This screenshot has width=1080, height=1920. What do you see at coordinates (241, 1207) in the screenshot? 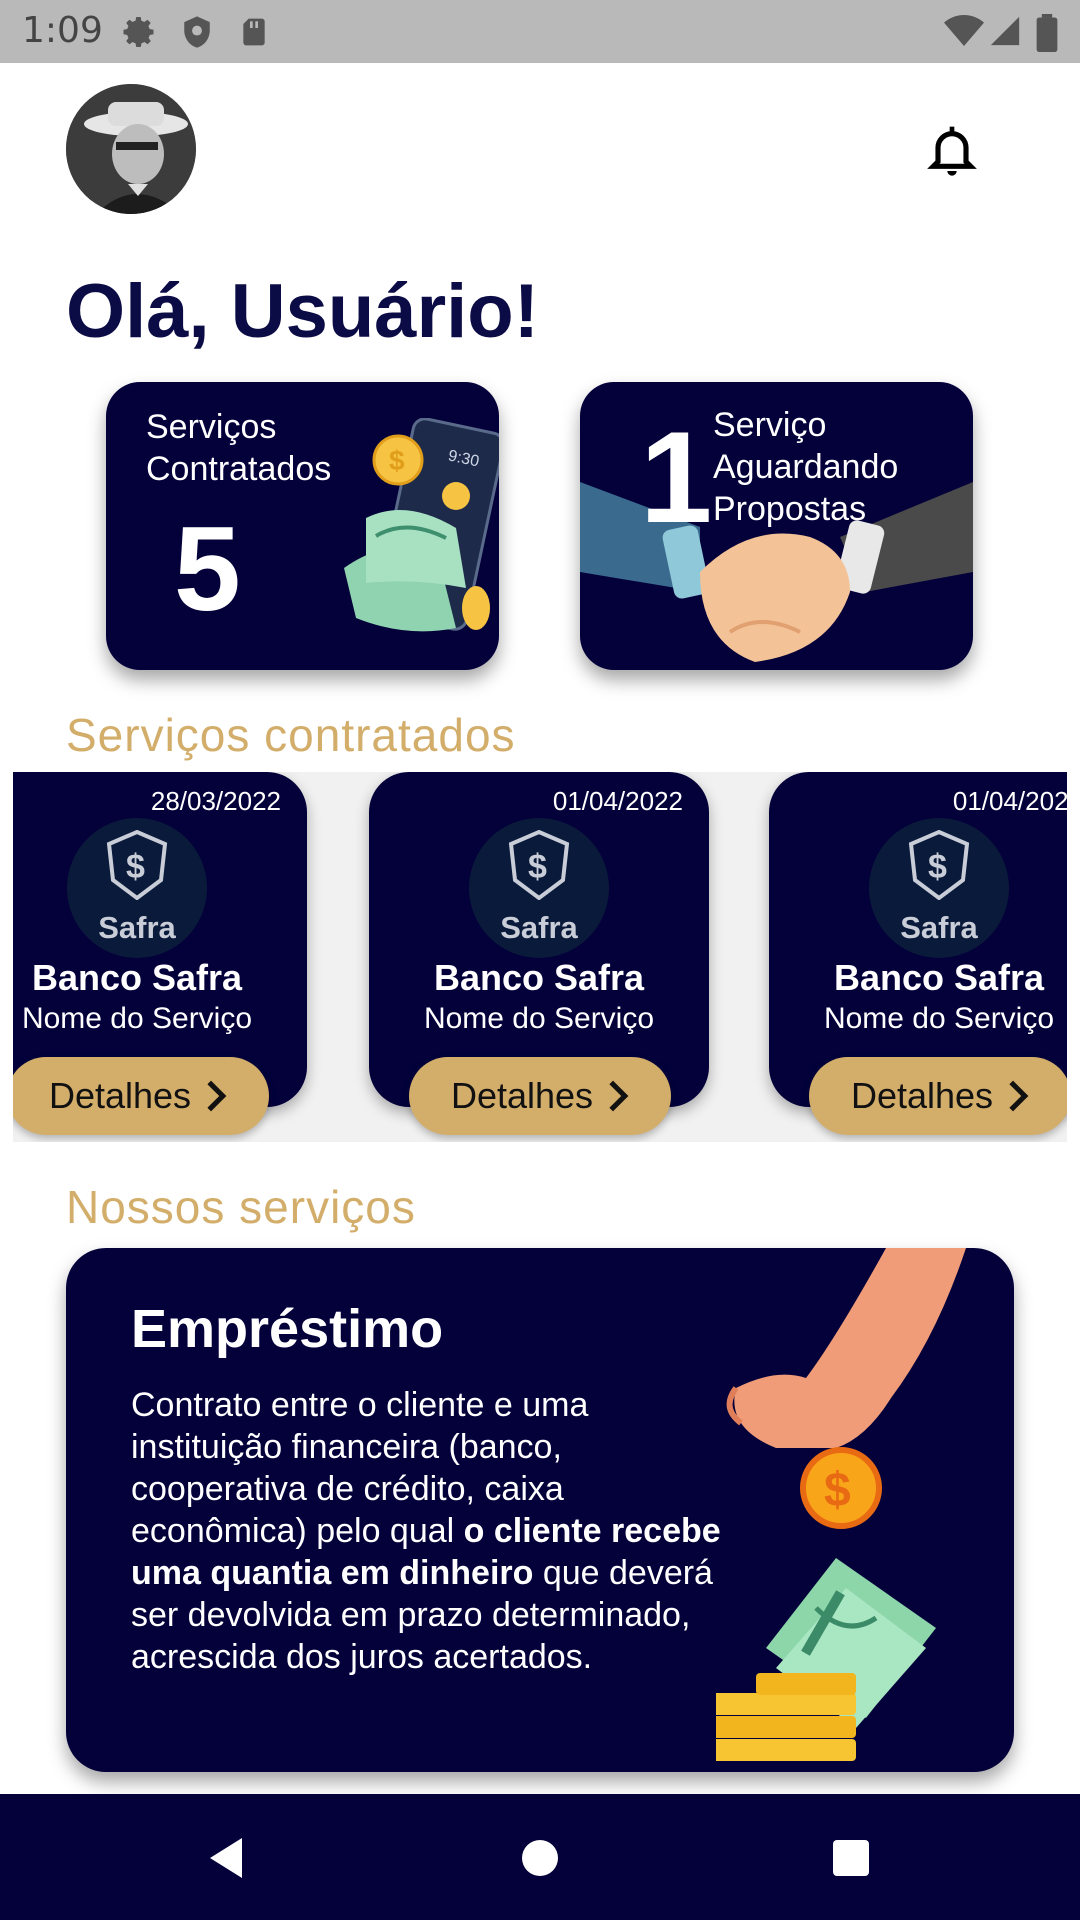
I see `our-services-heading: Nossos serviços` at bounding box center [241, 1207].